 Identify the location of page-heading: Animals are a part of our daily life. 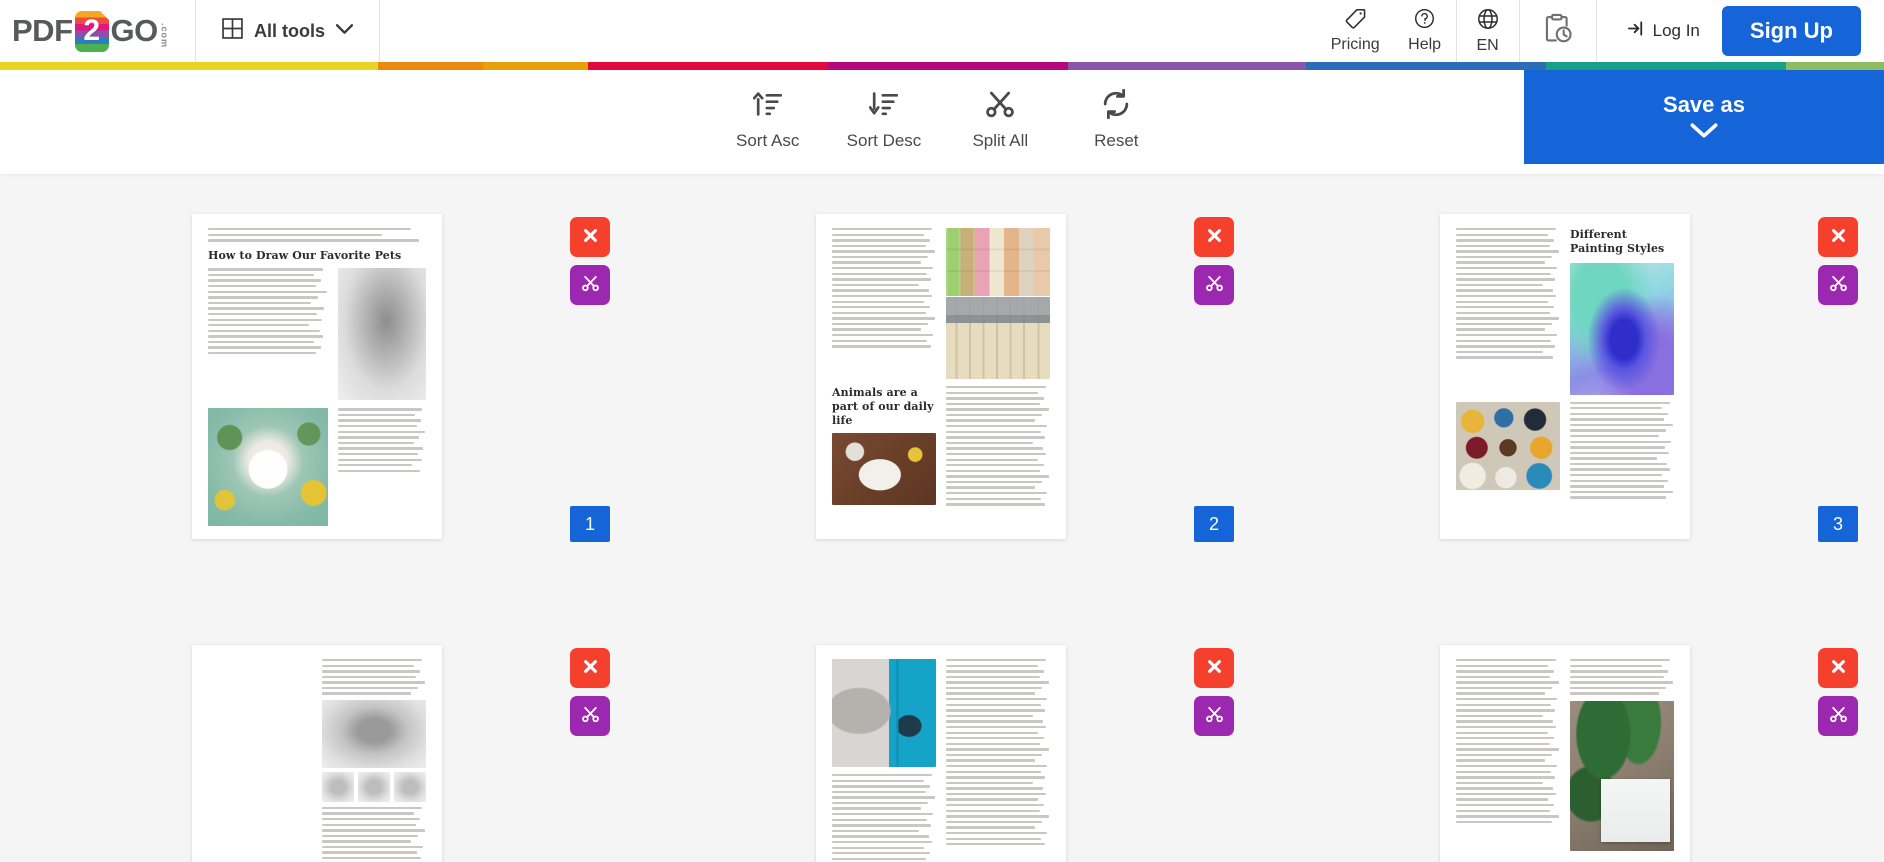
(883, 406).